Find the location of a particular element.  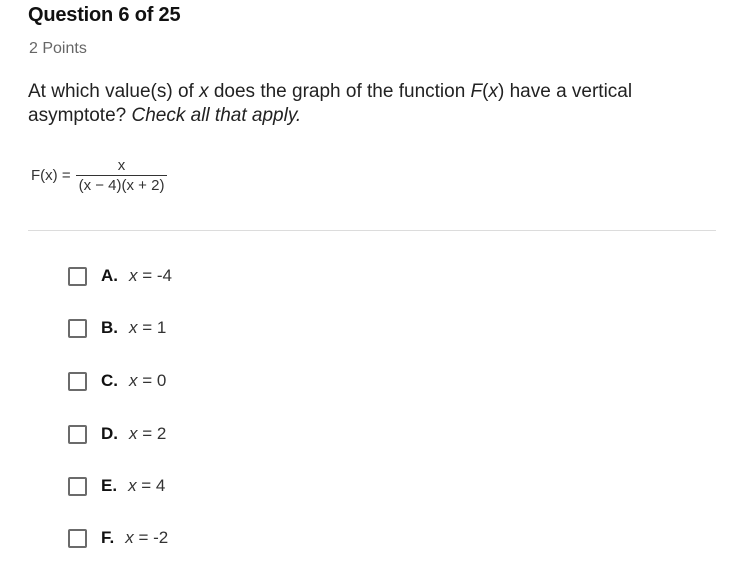

option-value: = 2 is located at coordinates (152, 433).